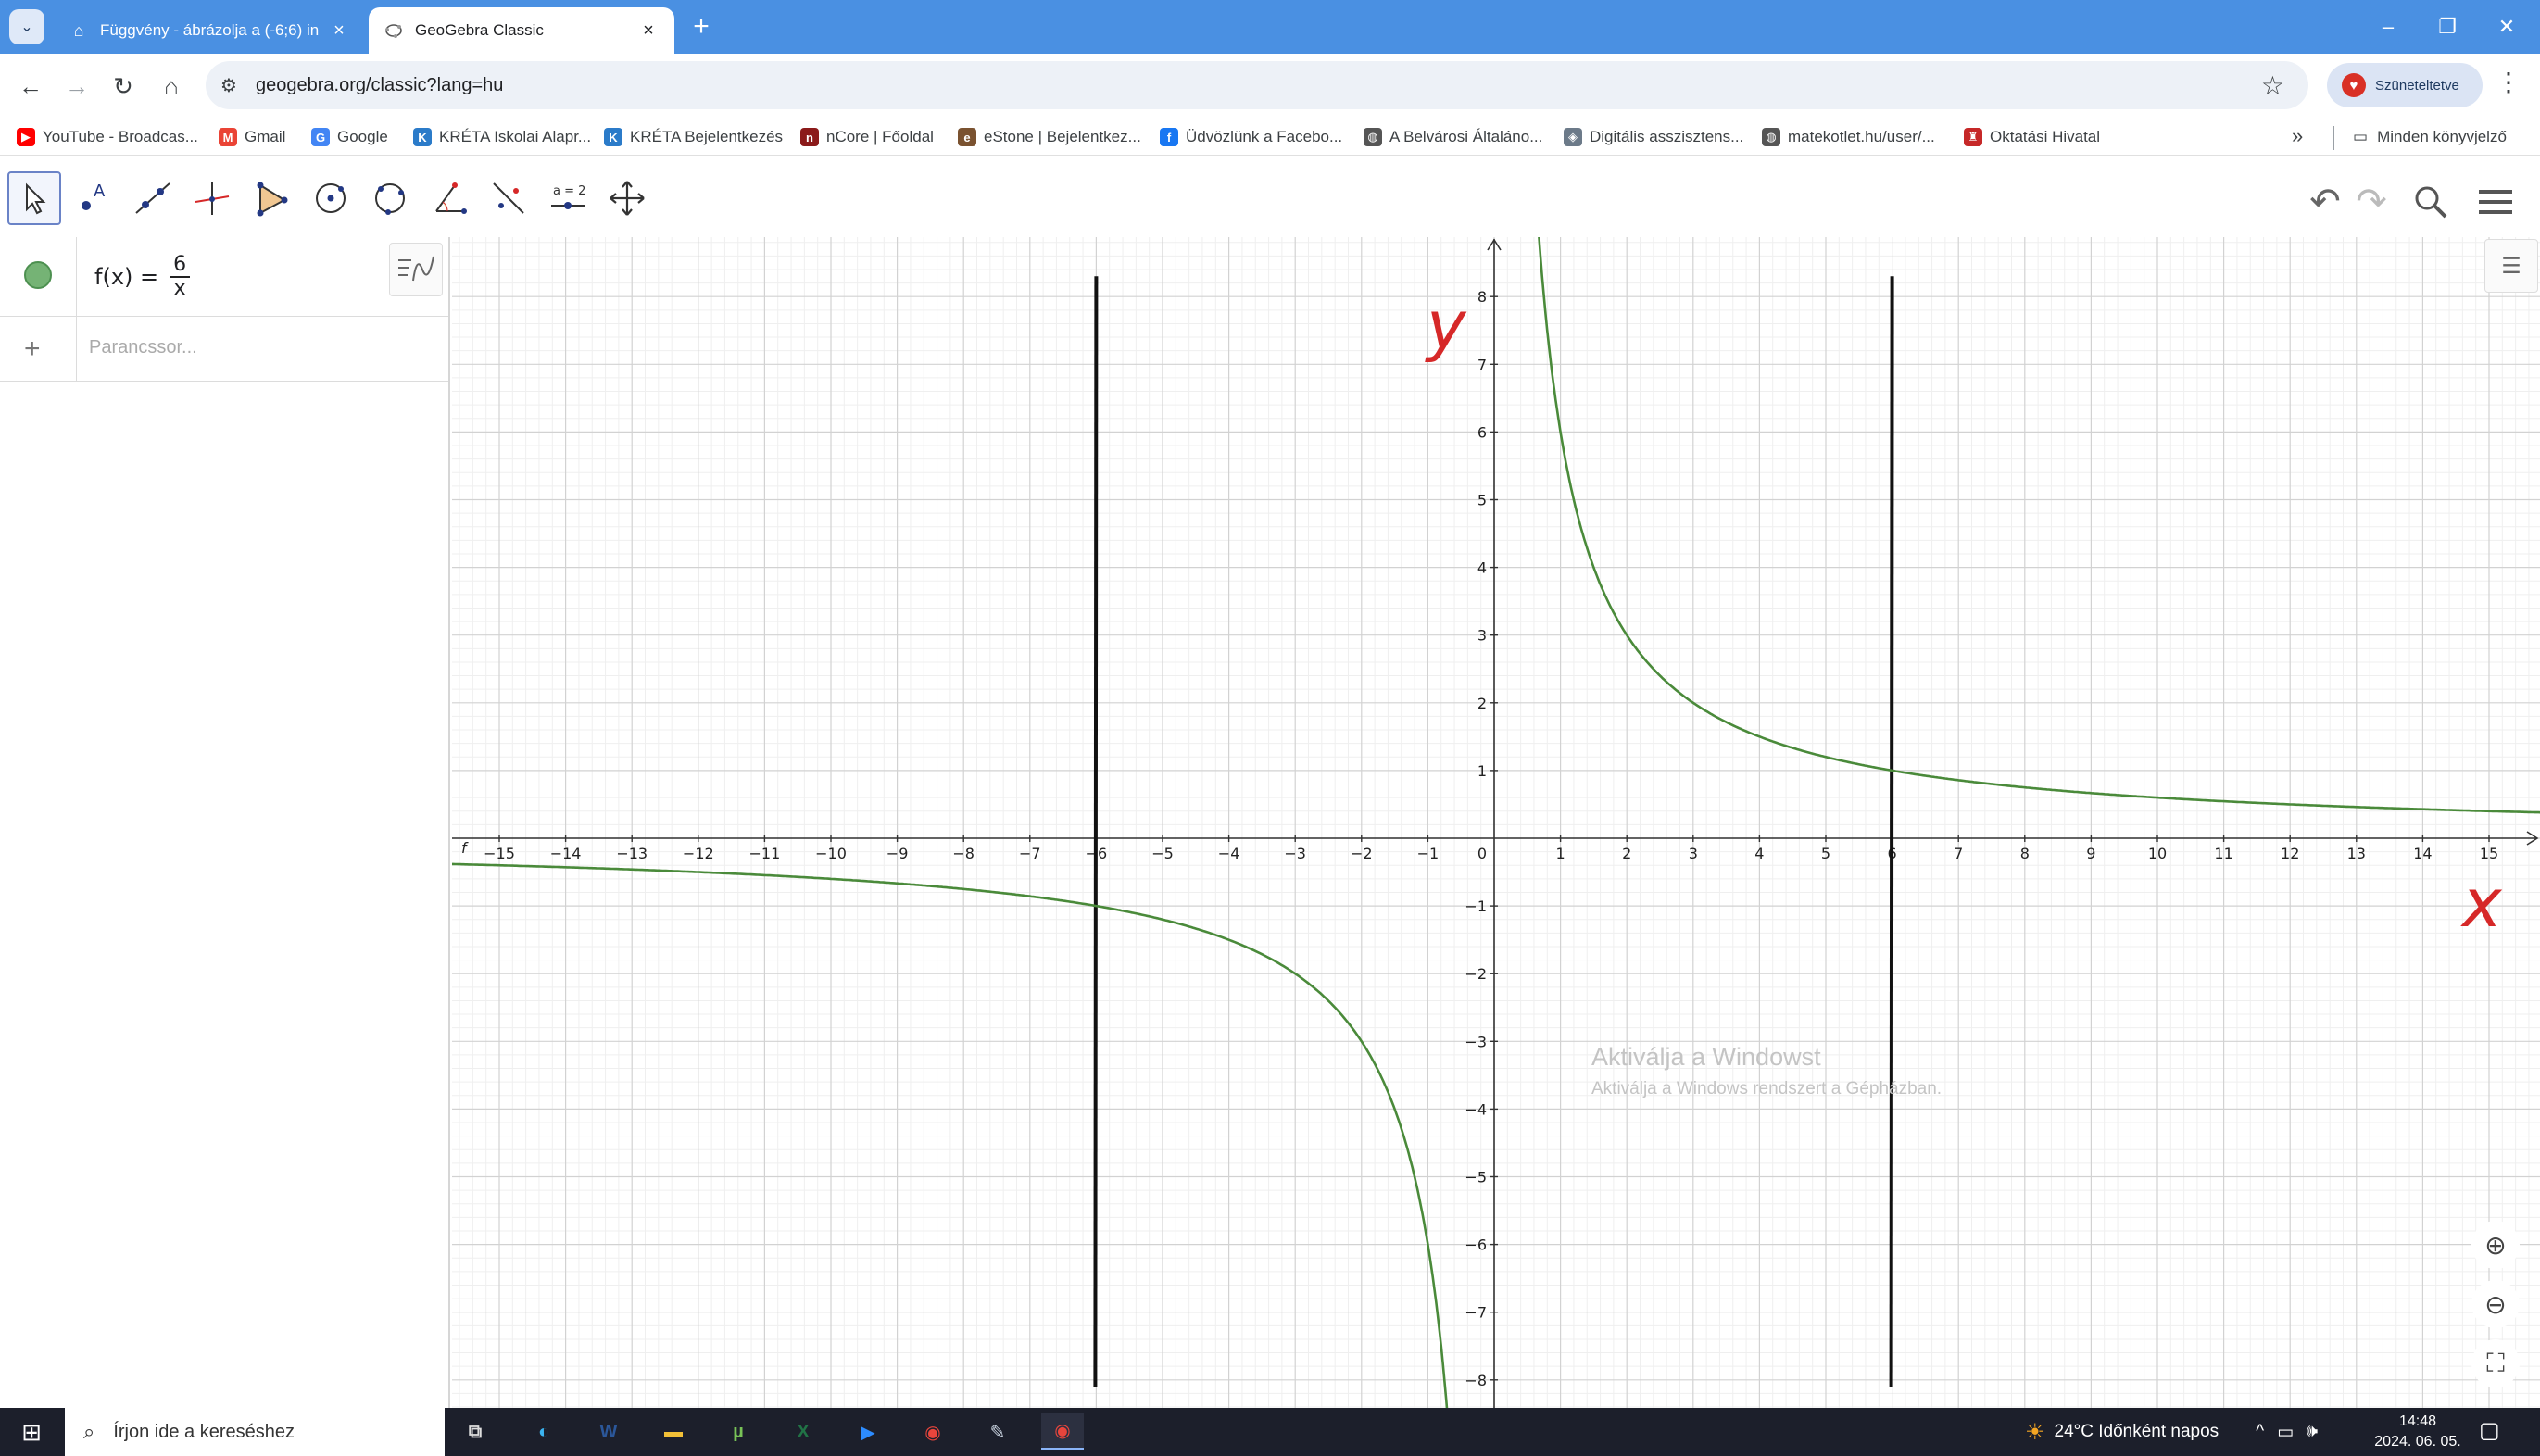  What do you see at coordinates (349, 137) in the screenshot?
I see `bookmark-item: G Google` at bounding box center [349, 137].